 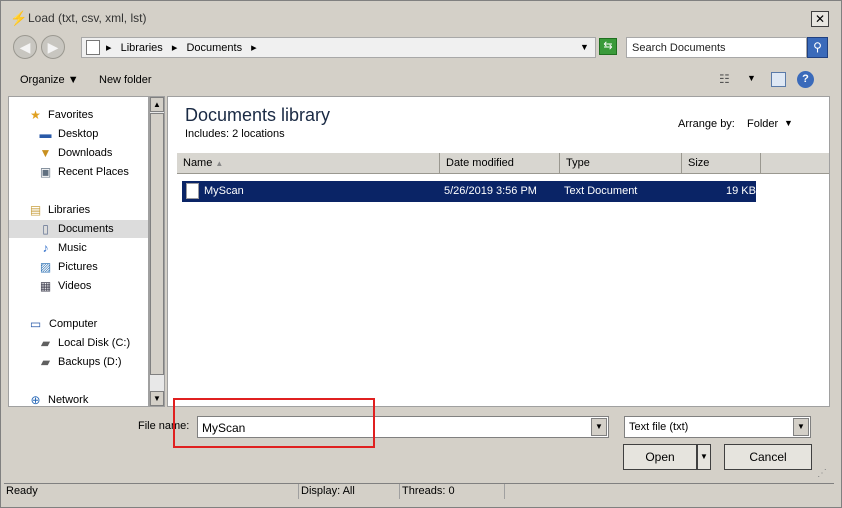 What do you see at coordinates (308, 163) in the screenshot?
I see `column-name: Name ▲` at bounding box center [308, 163].